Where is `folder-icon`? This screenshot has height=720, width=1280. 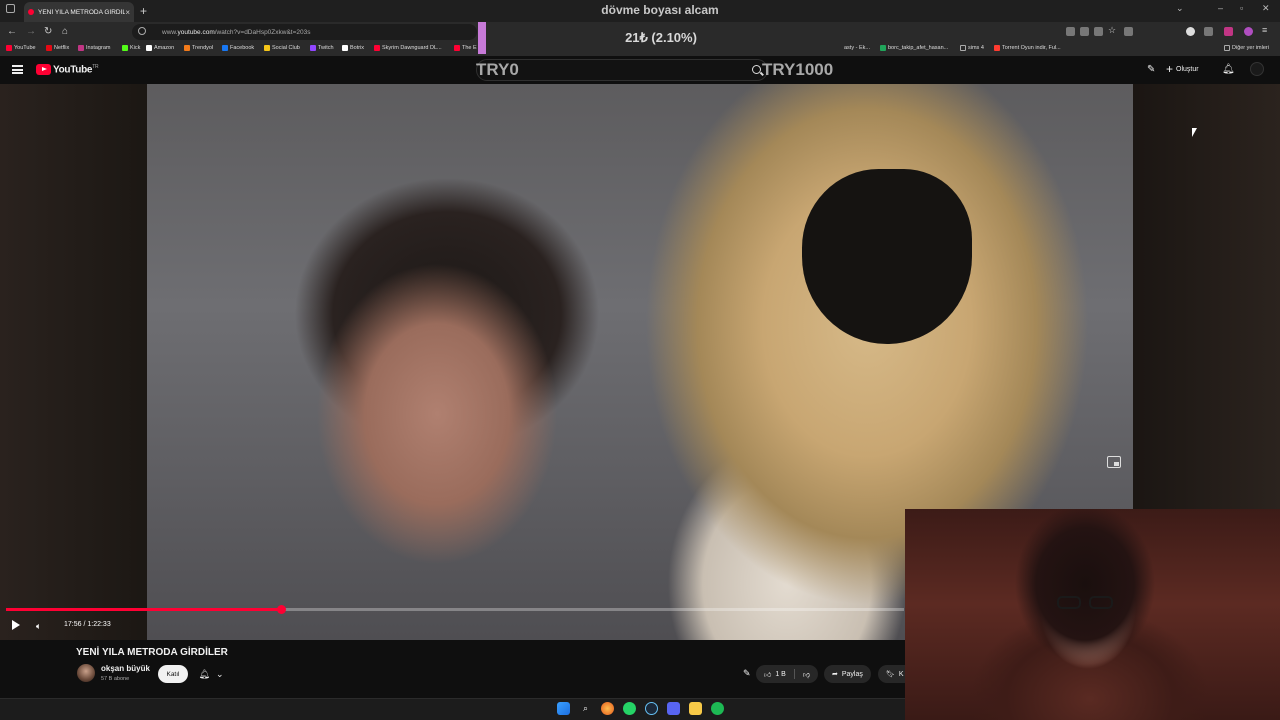
folder-icon is located at coordinates (1227, 48).